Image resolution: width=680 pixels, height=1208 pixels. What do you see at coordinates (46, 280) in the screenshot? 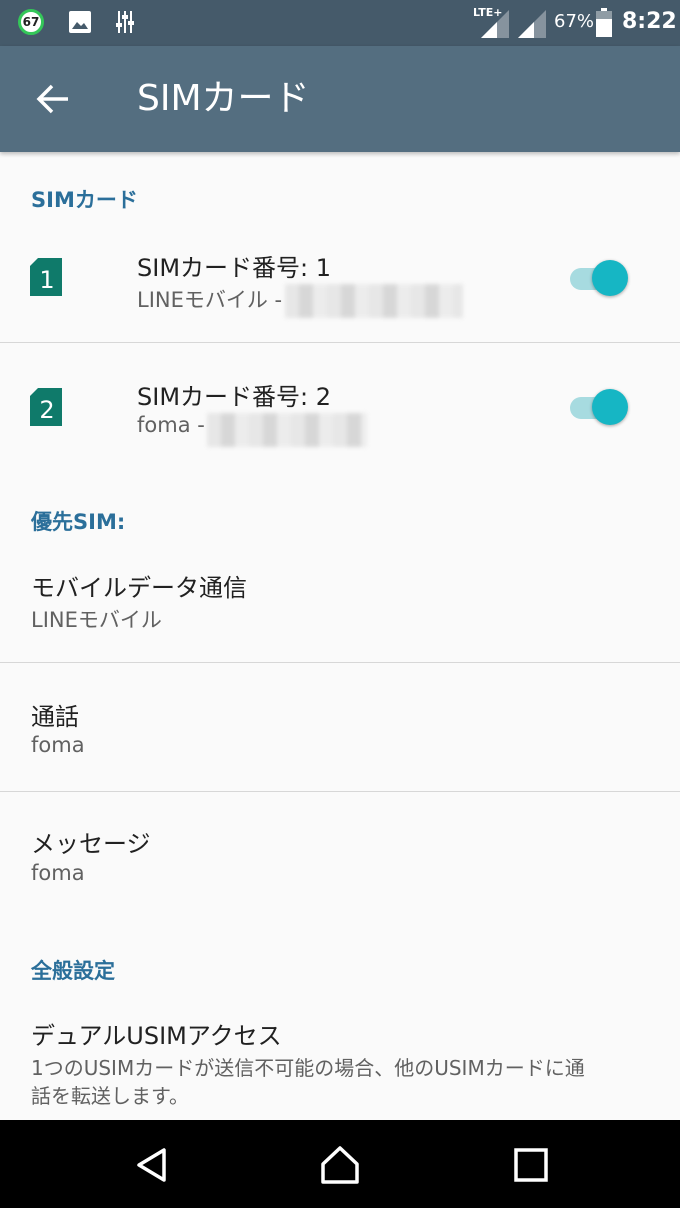
I see `svg-text: 1` at bounding box center [46, 280].